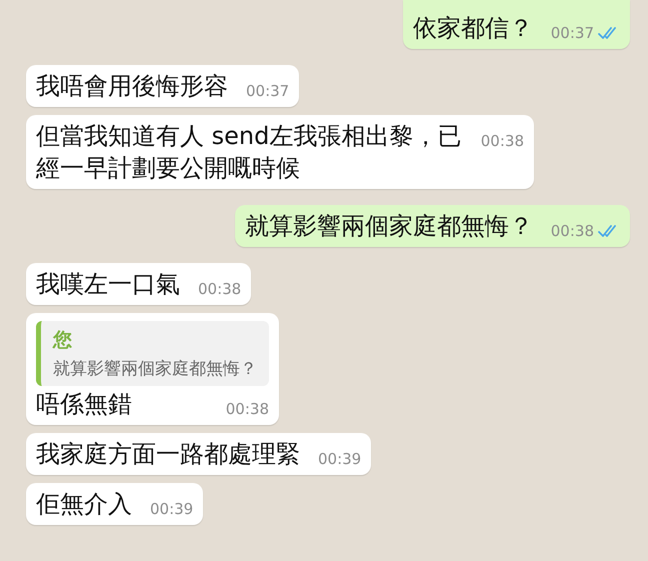 Image resolution: width=648 pixels, height=561 pixels. I want to click on quote-author: 您, so click(63, 340).